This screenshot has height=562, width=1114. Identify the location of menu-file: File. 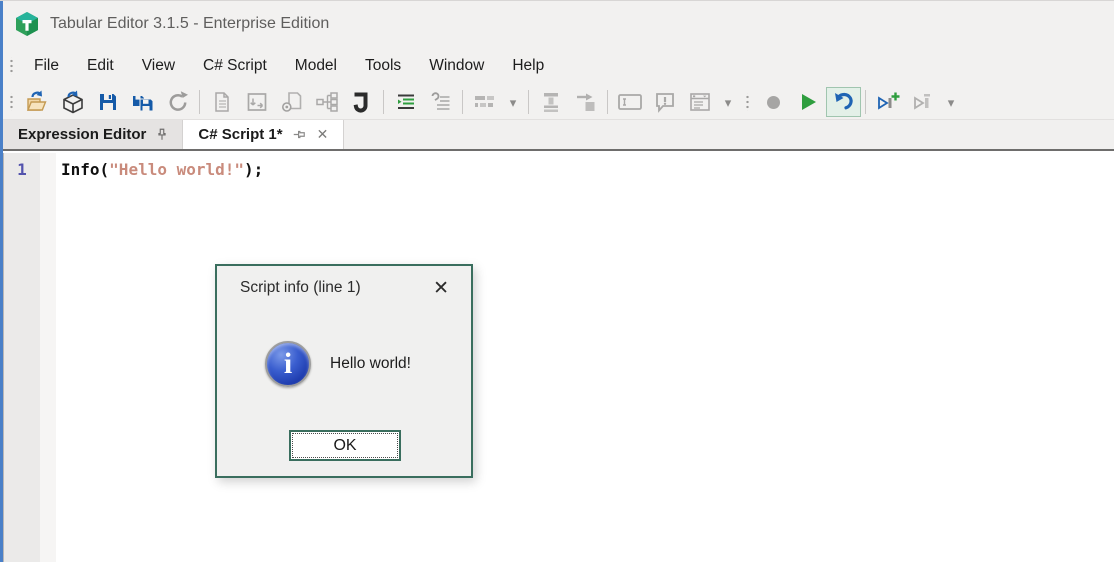
(46, 66).